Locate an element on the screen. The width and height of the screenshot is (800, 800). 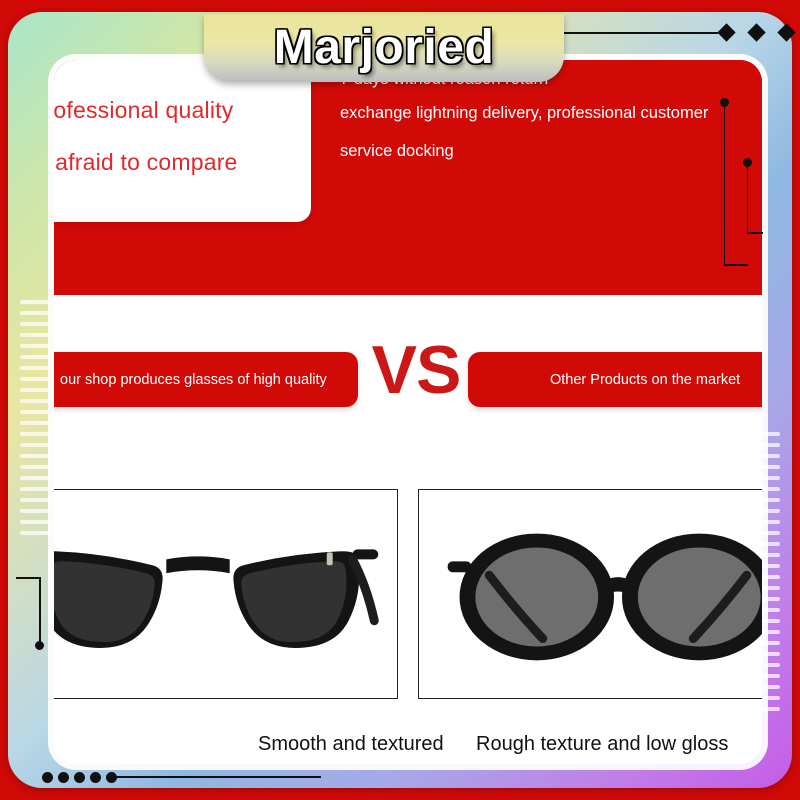
product-photo-ours is located at coordinates (226, 594).